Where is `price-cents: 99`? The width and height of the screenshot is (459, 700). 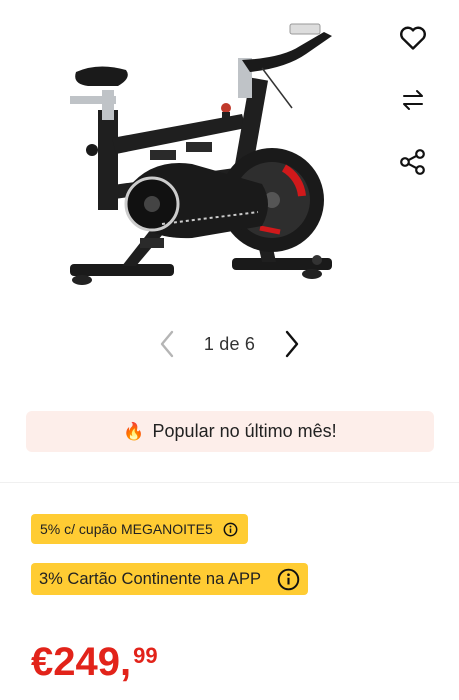
price-cents: 99 is located at coordinates (145, 655).